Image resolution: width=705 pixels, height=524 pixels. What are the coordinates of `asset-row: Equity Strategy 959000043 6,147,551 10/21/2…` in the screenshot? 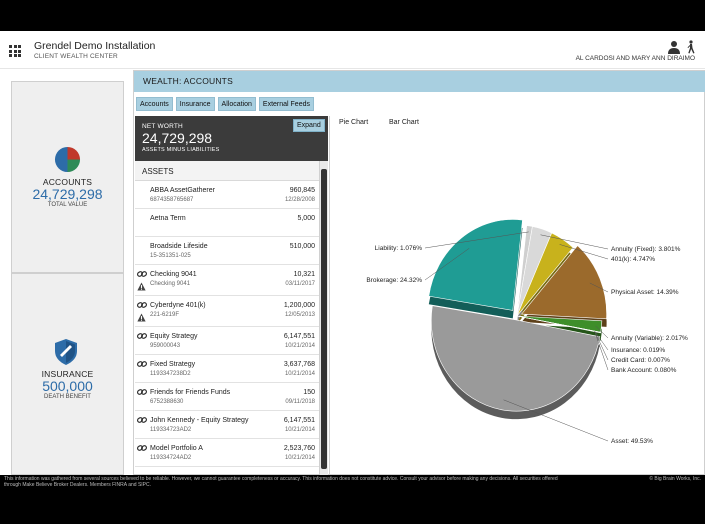 It's located at (227, 341).